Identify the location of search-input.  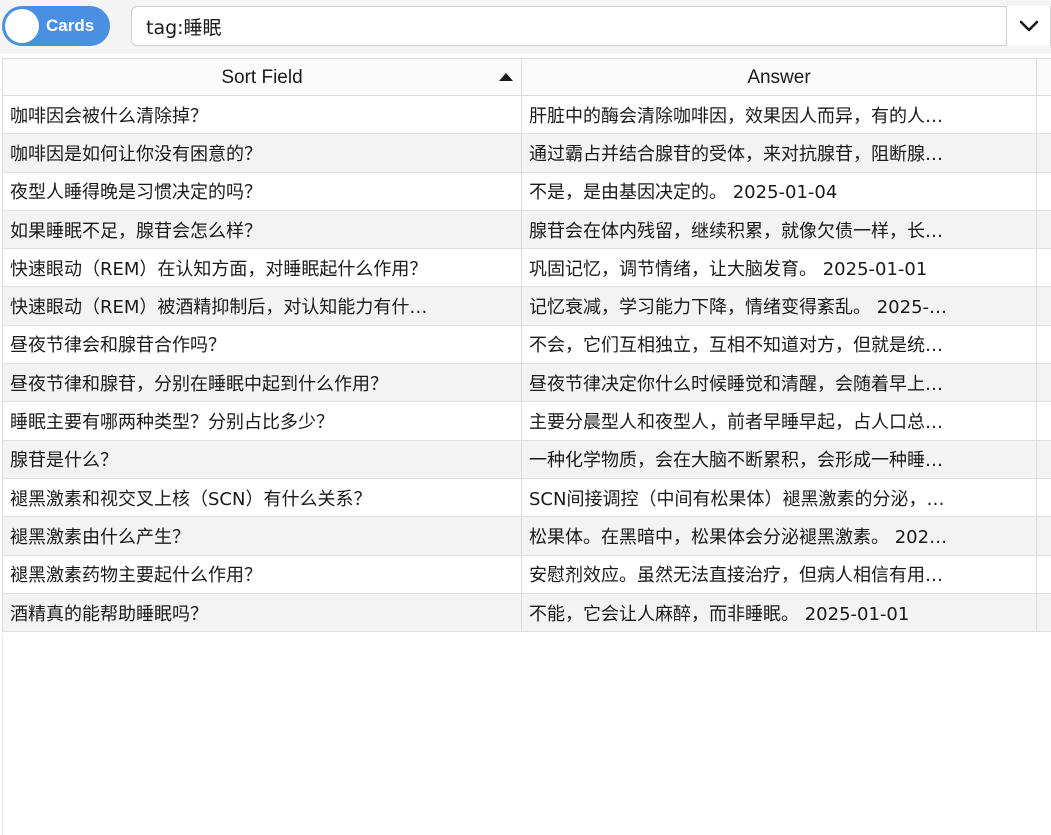
(576, 26).